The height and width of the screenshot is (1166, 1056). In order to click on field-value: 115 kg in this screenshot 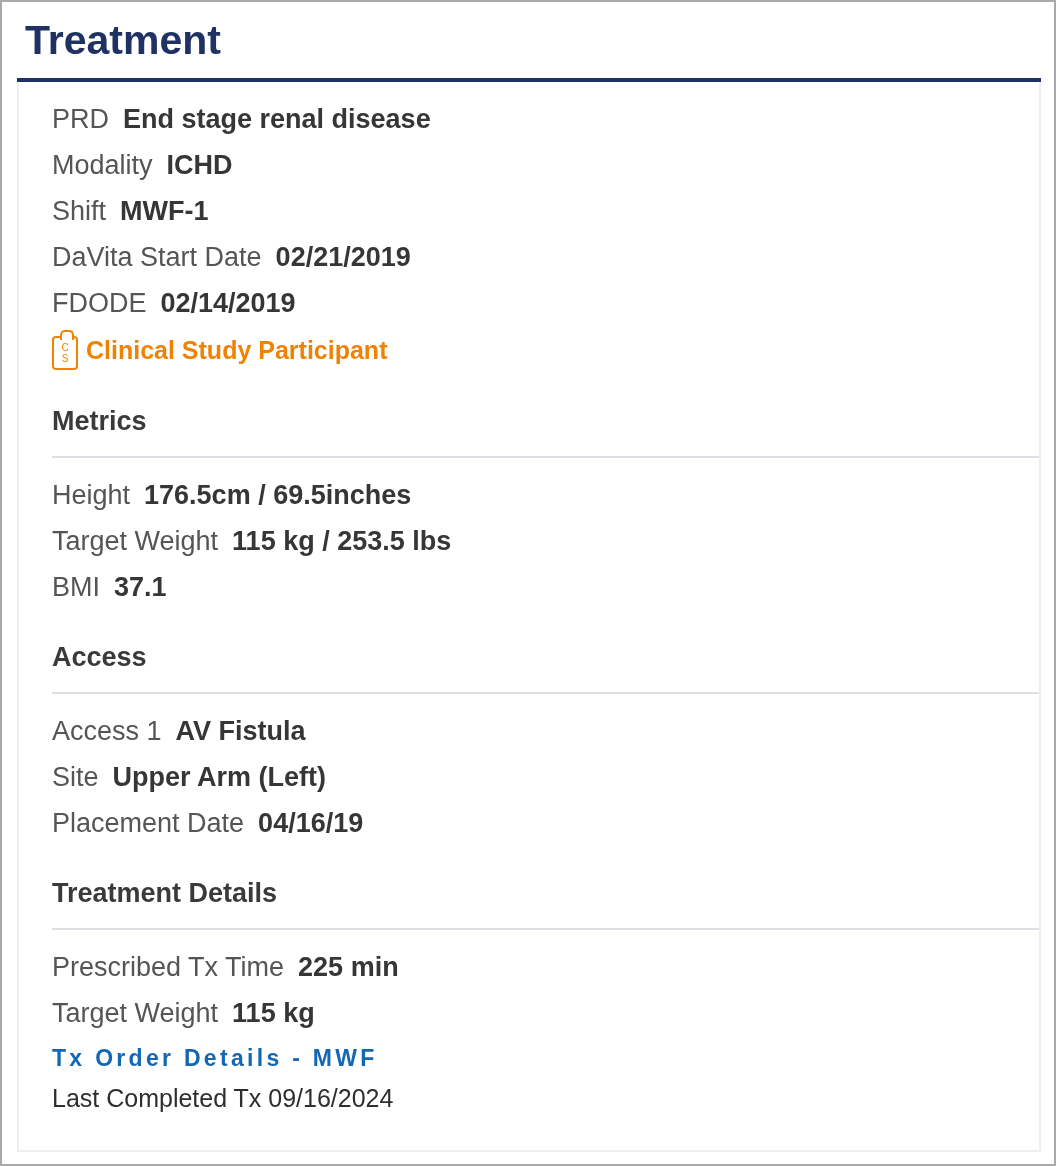, I will do `click(273, 1013)`.